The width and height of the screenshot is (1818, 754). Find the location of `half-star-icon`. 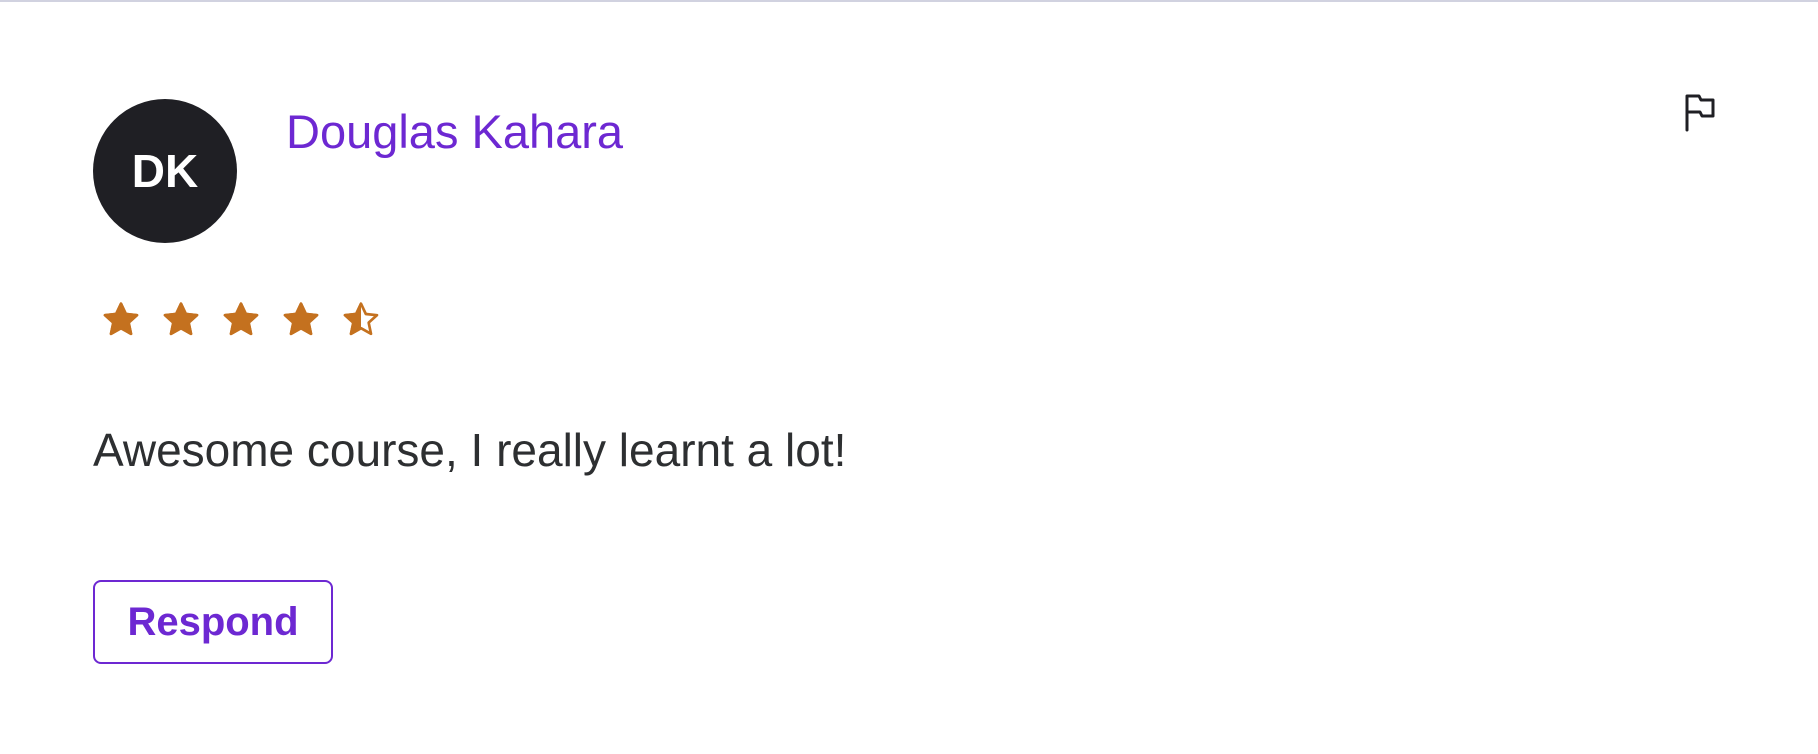

half-star-icon is located at coordinates (361, 319).